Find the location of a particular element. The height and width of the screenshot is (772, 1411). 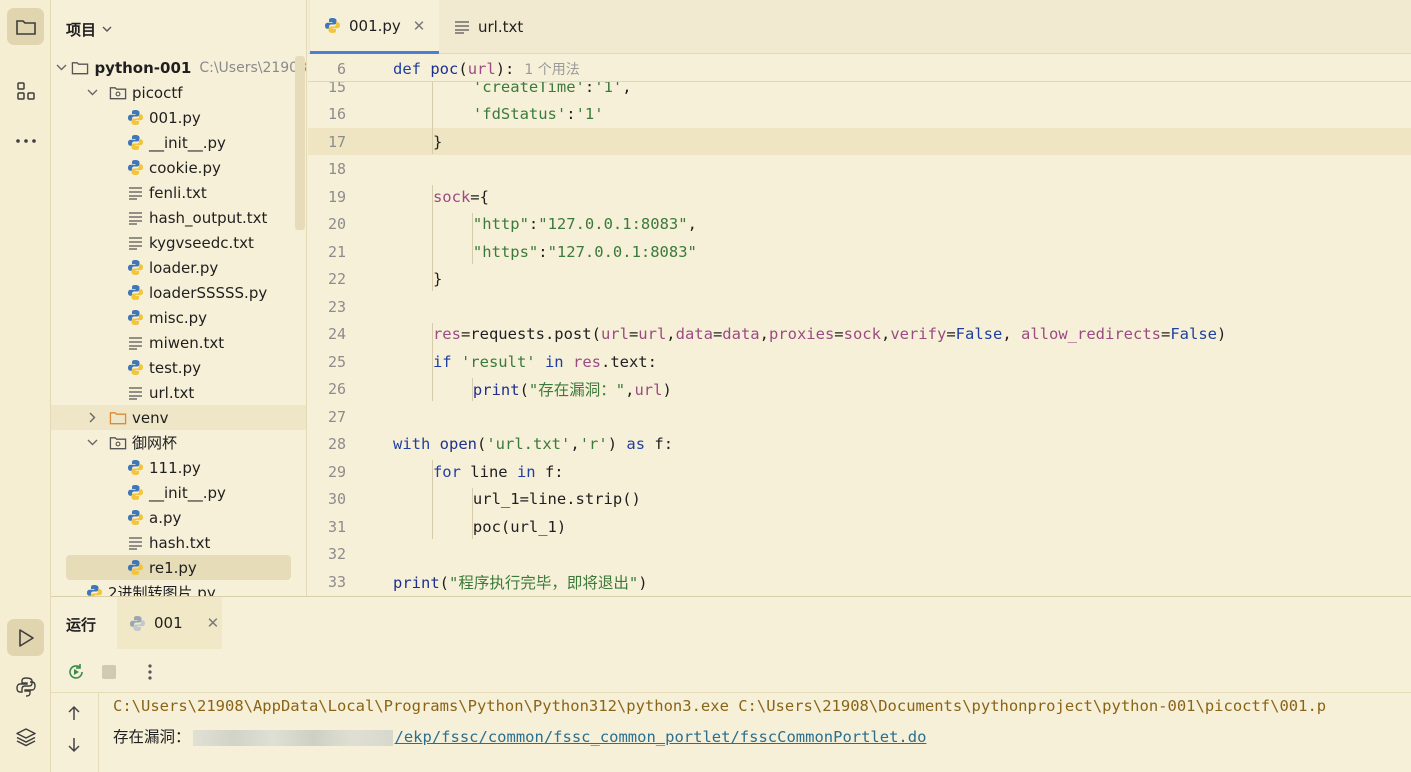

structure-button is located at coordinates (25, 90).